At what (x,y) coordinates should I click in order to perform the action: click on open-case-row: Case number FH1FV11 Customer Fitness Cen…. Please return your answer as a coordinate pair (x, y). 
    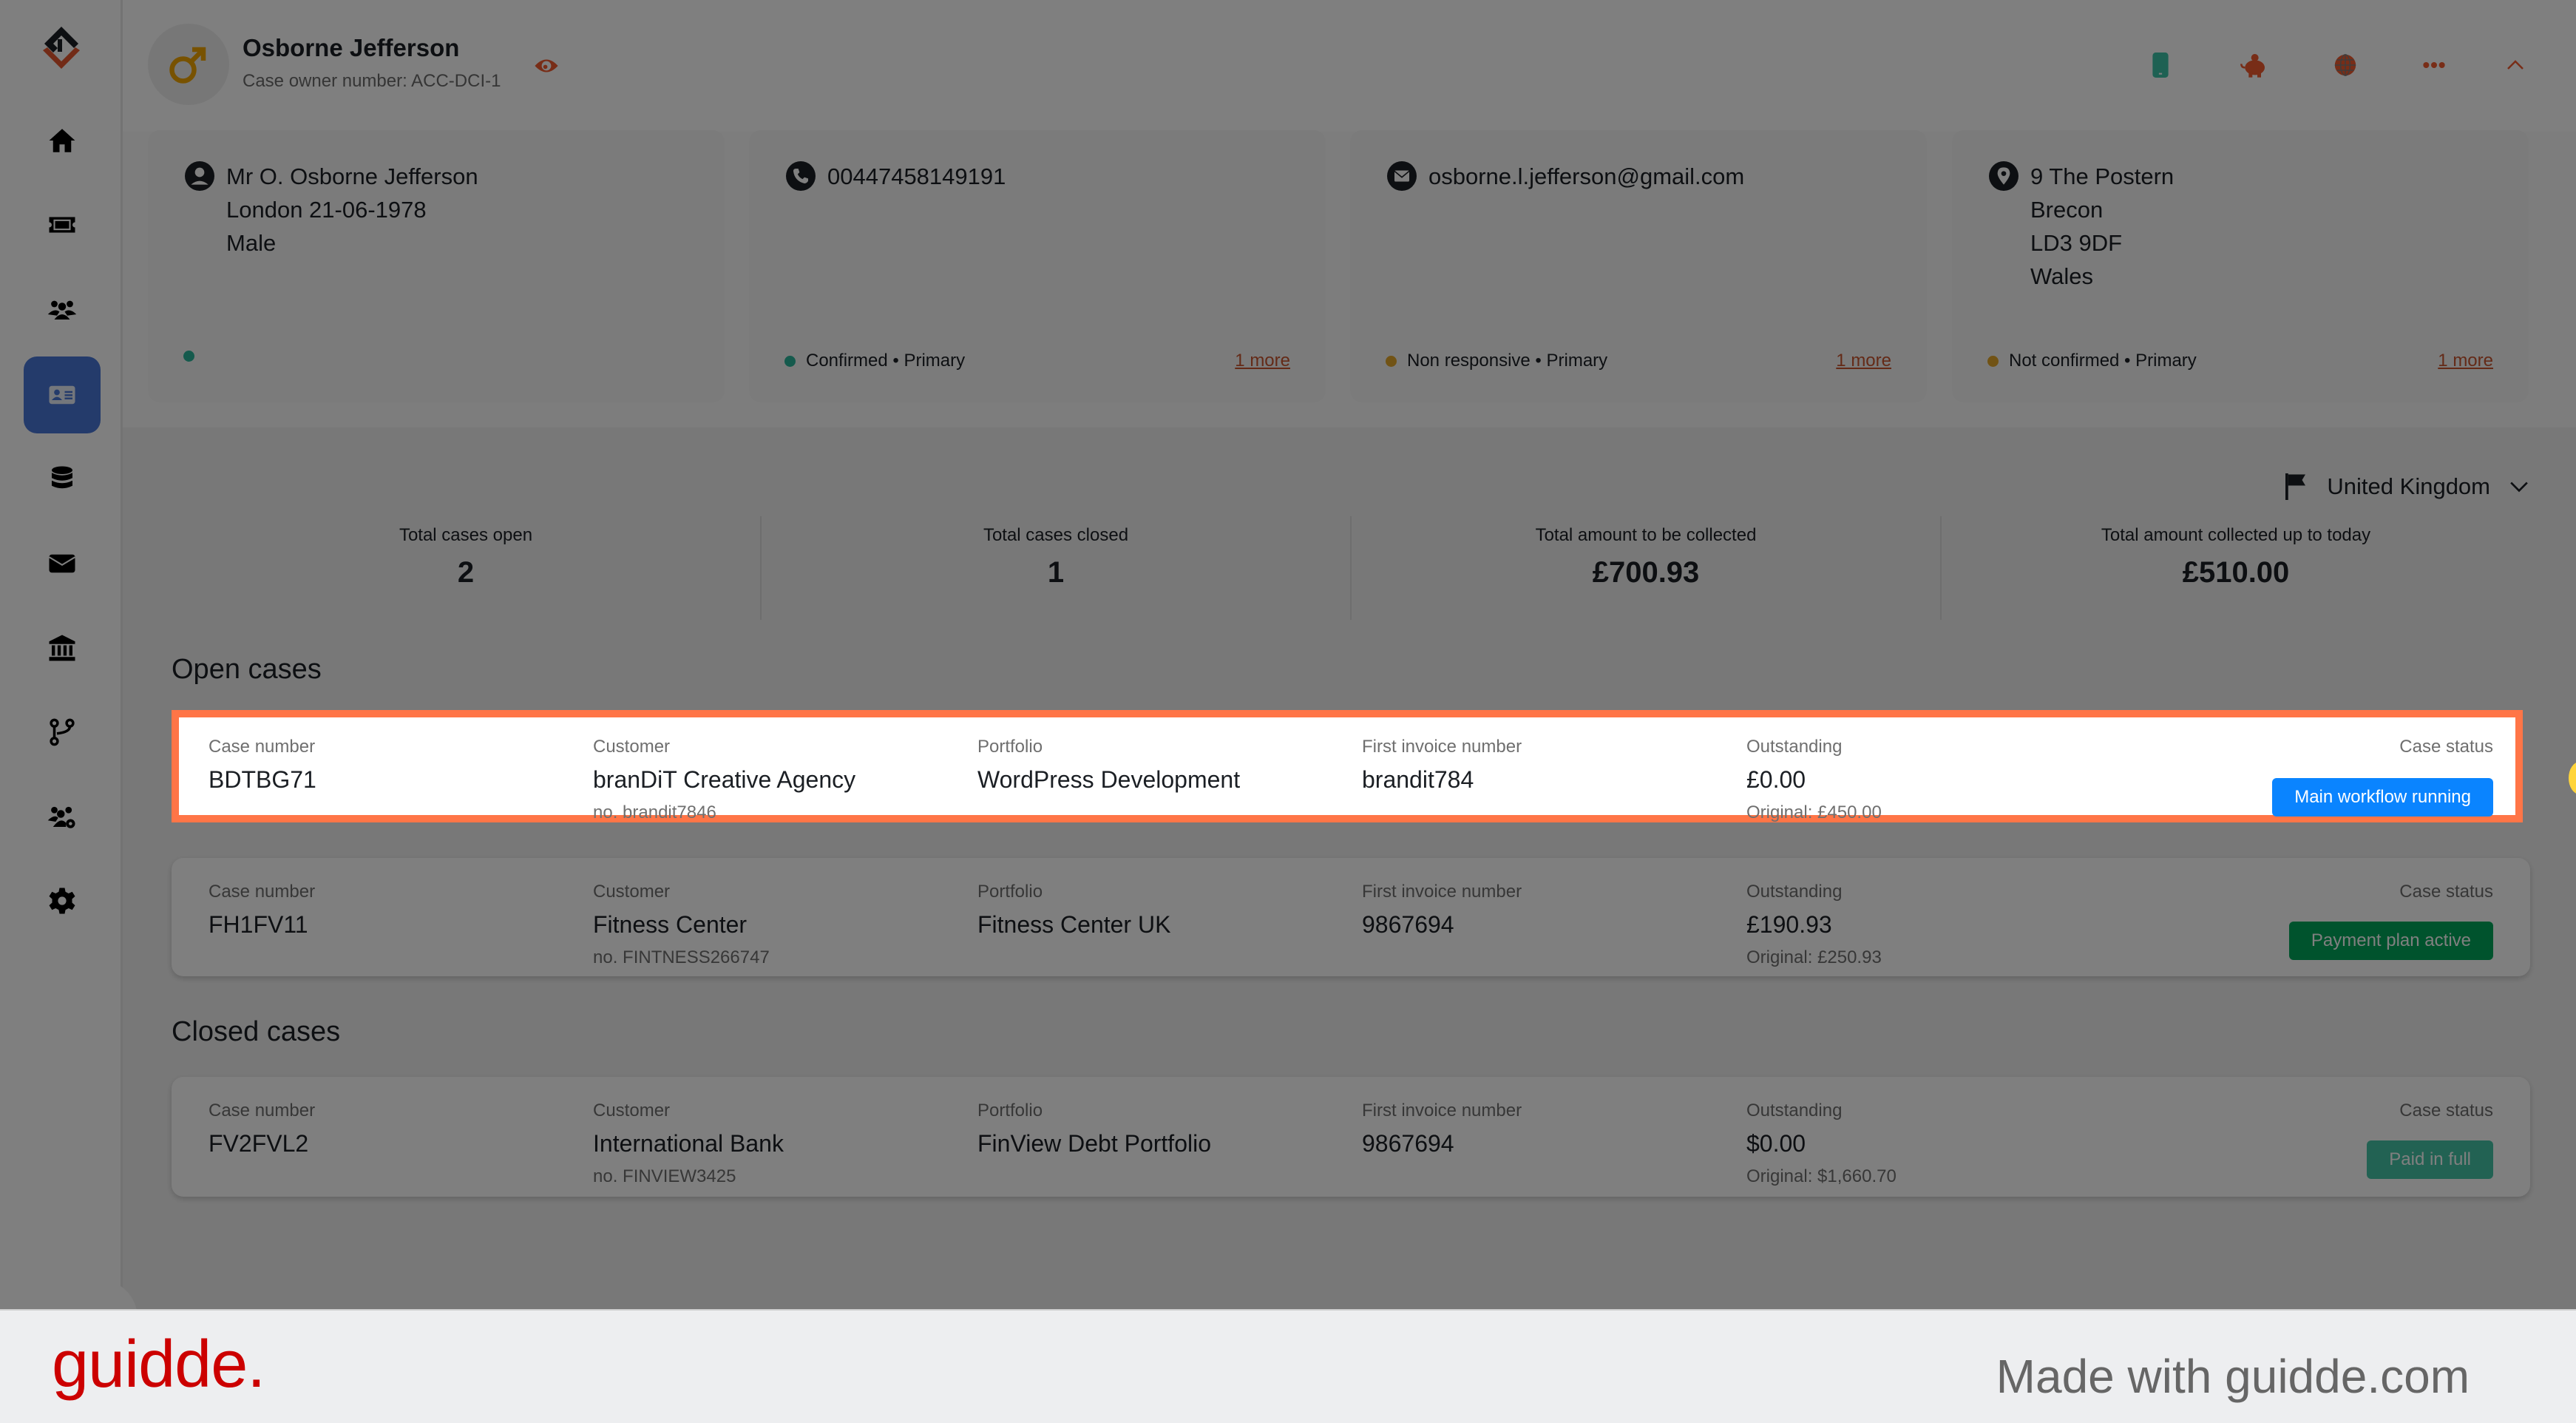
    Looking at the image, I should click on (1351, 917).